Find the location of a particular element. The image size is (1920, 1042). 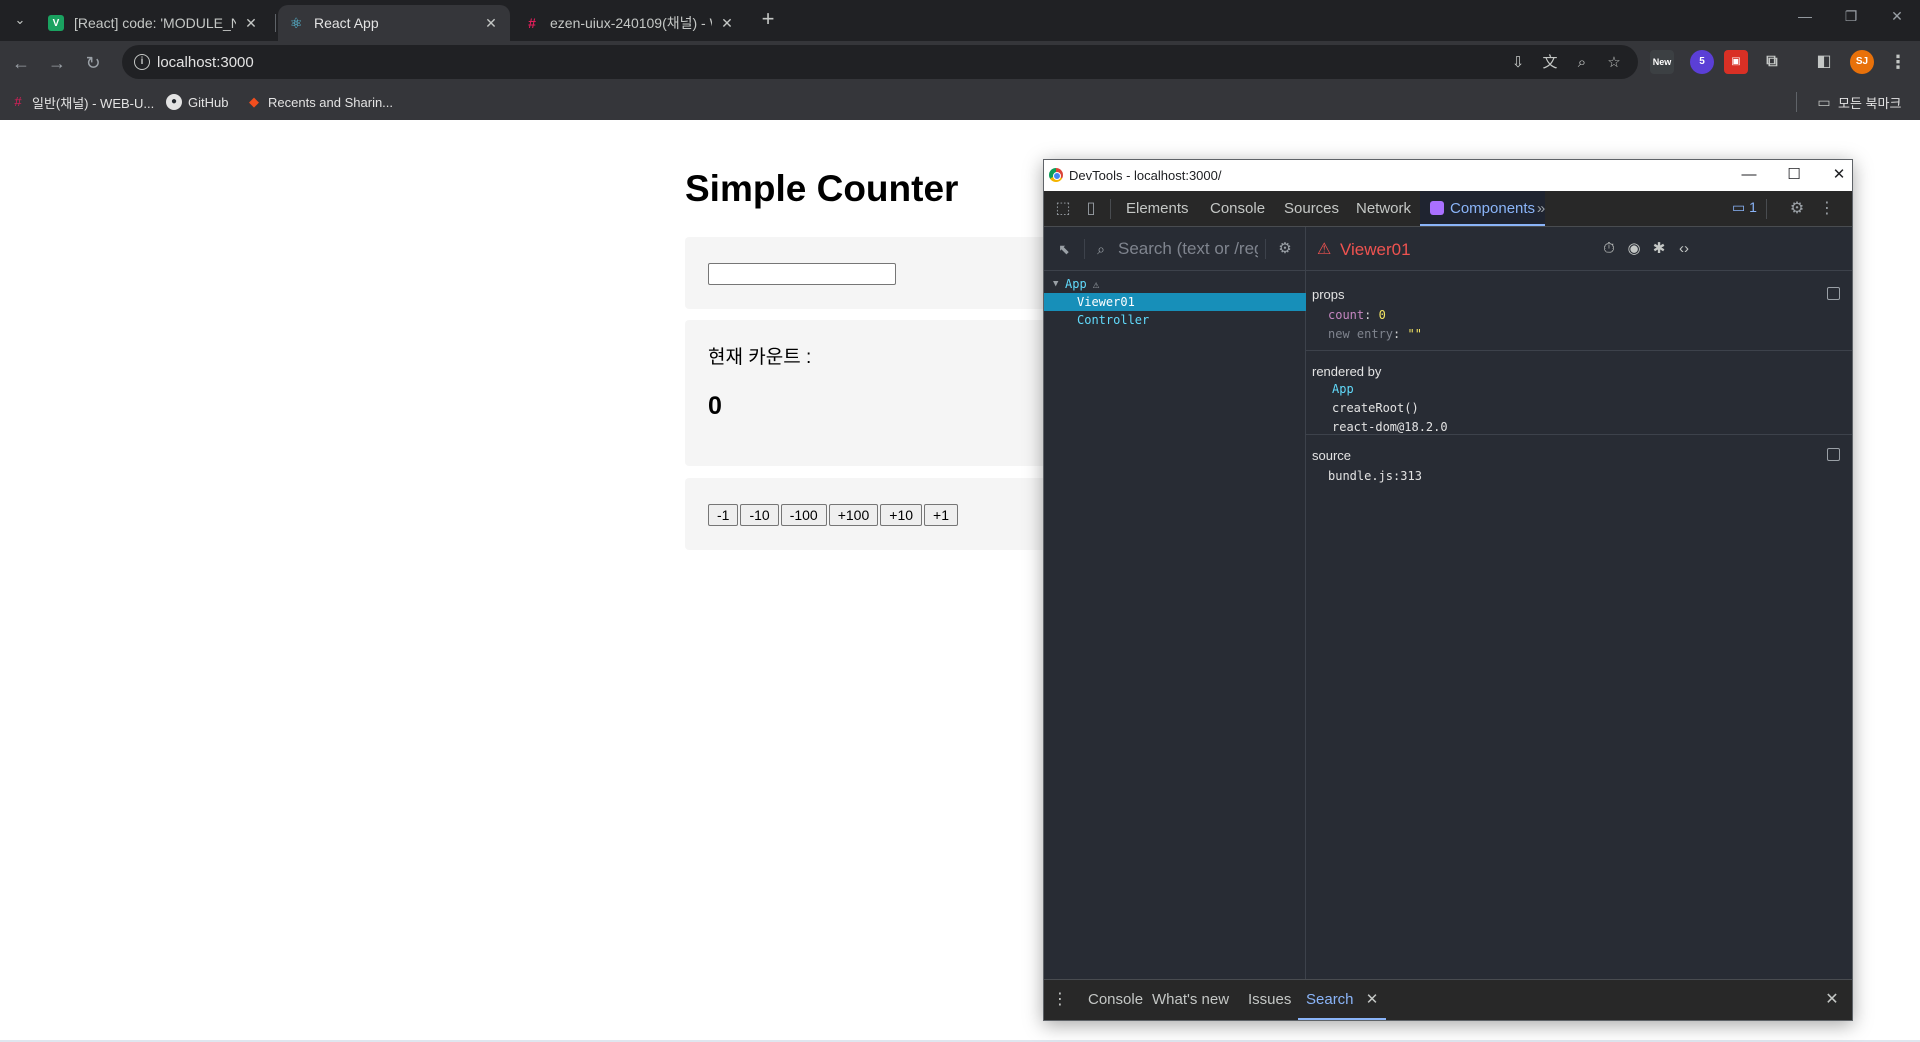

device-toolbar-icon: ▯ is located at coordinates (1091, 209).